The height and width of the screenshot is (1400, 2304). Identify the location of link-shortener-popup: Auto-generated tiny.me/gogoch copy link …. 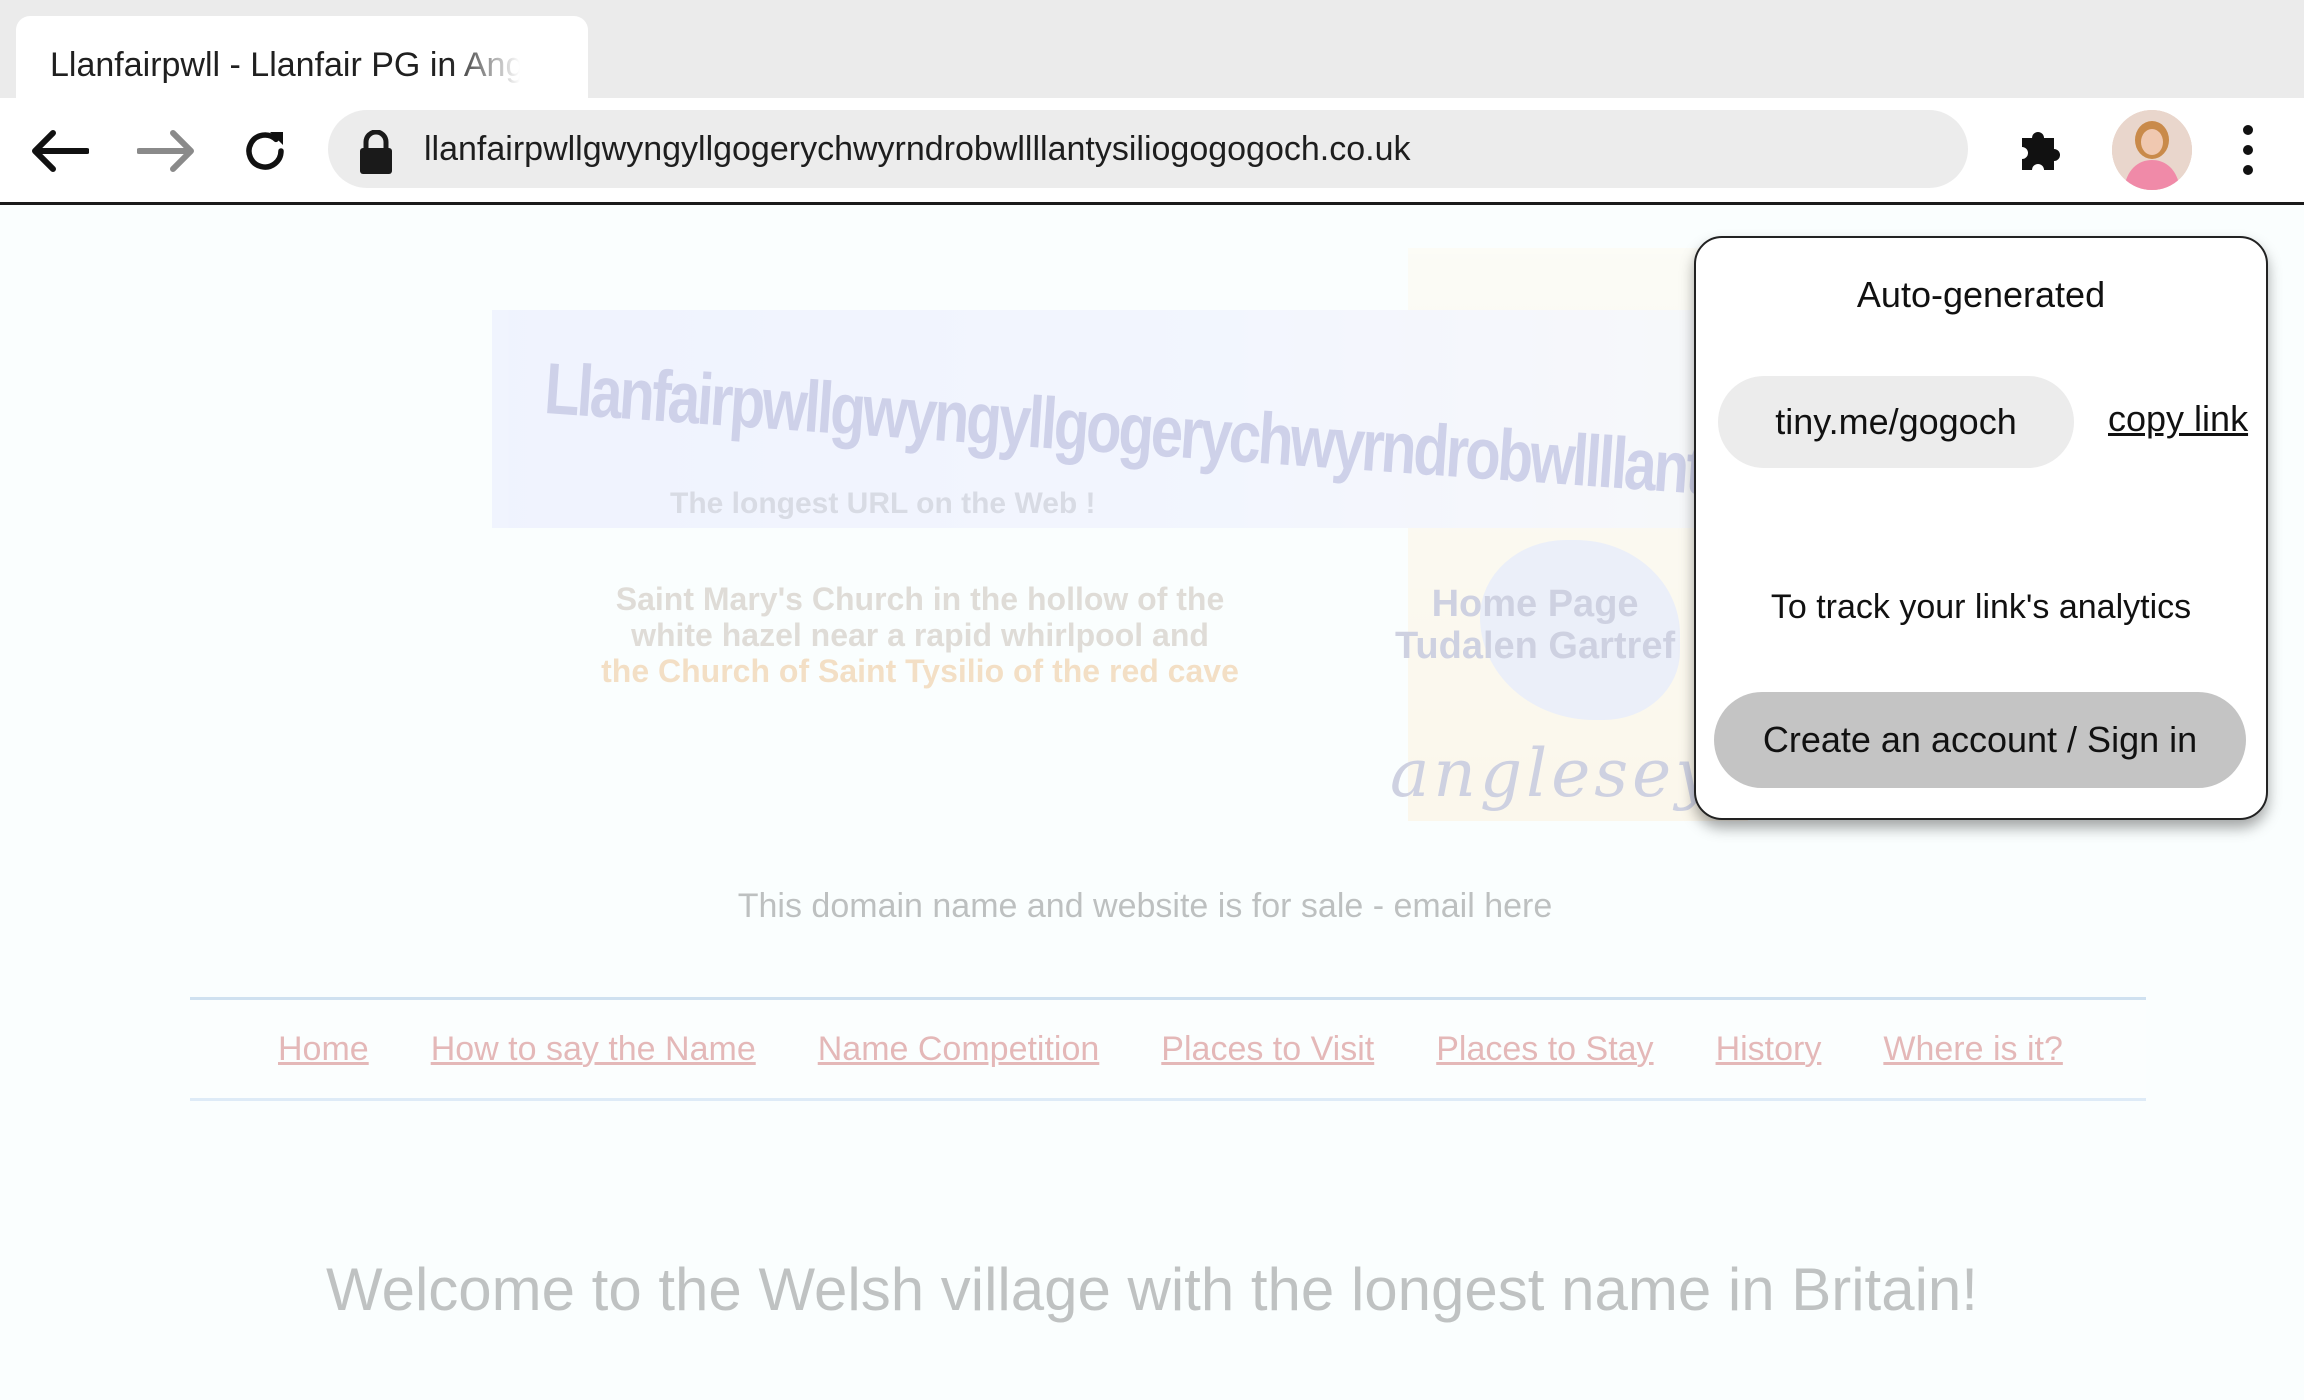
(1981, 528).